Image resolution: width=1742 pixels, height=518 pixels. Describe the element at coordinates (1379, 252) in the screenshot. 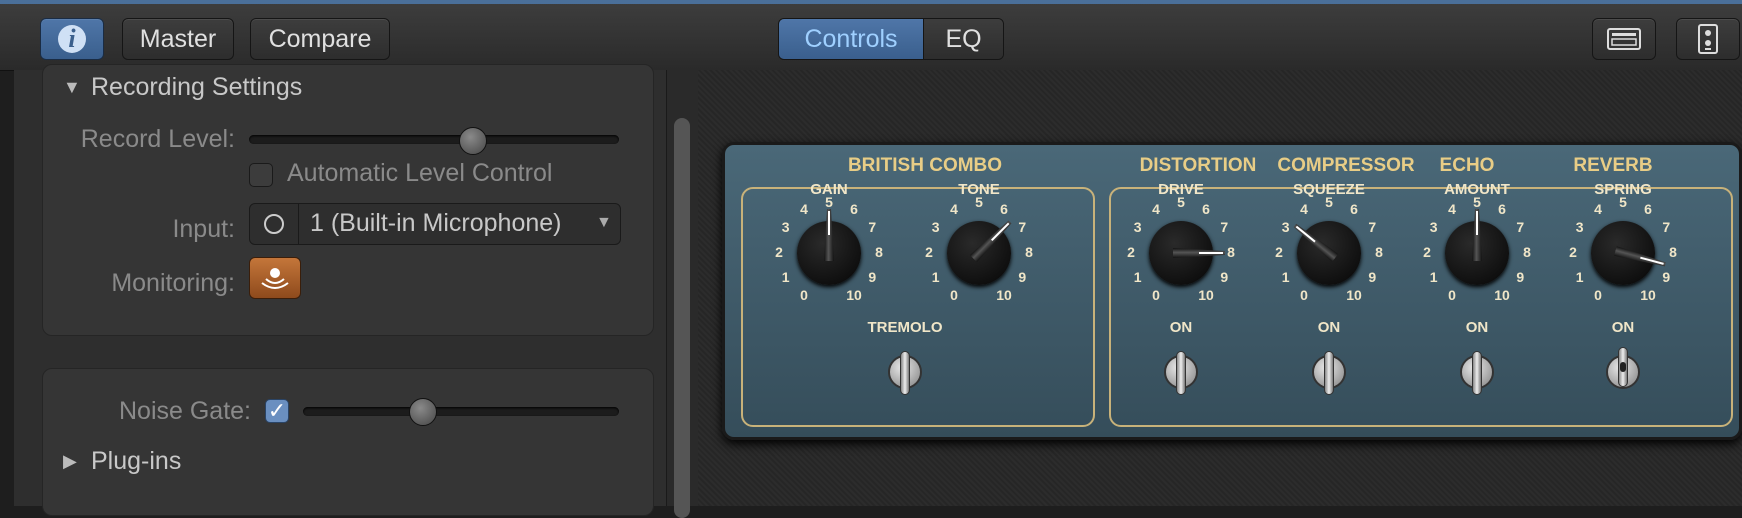

I see `squeeze-scale-8: 8` at that location.